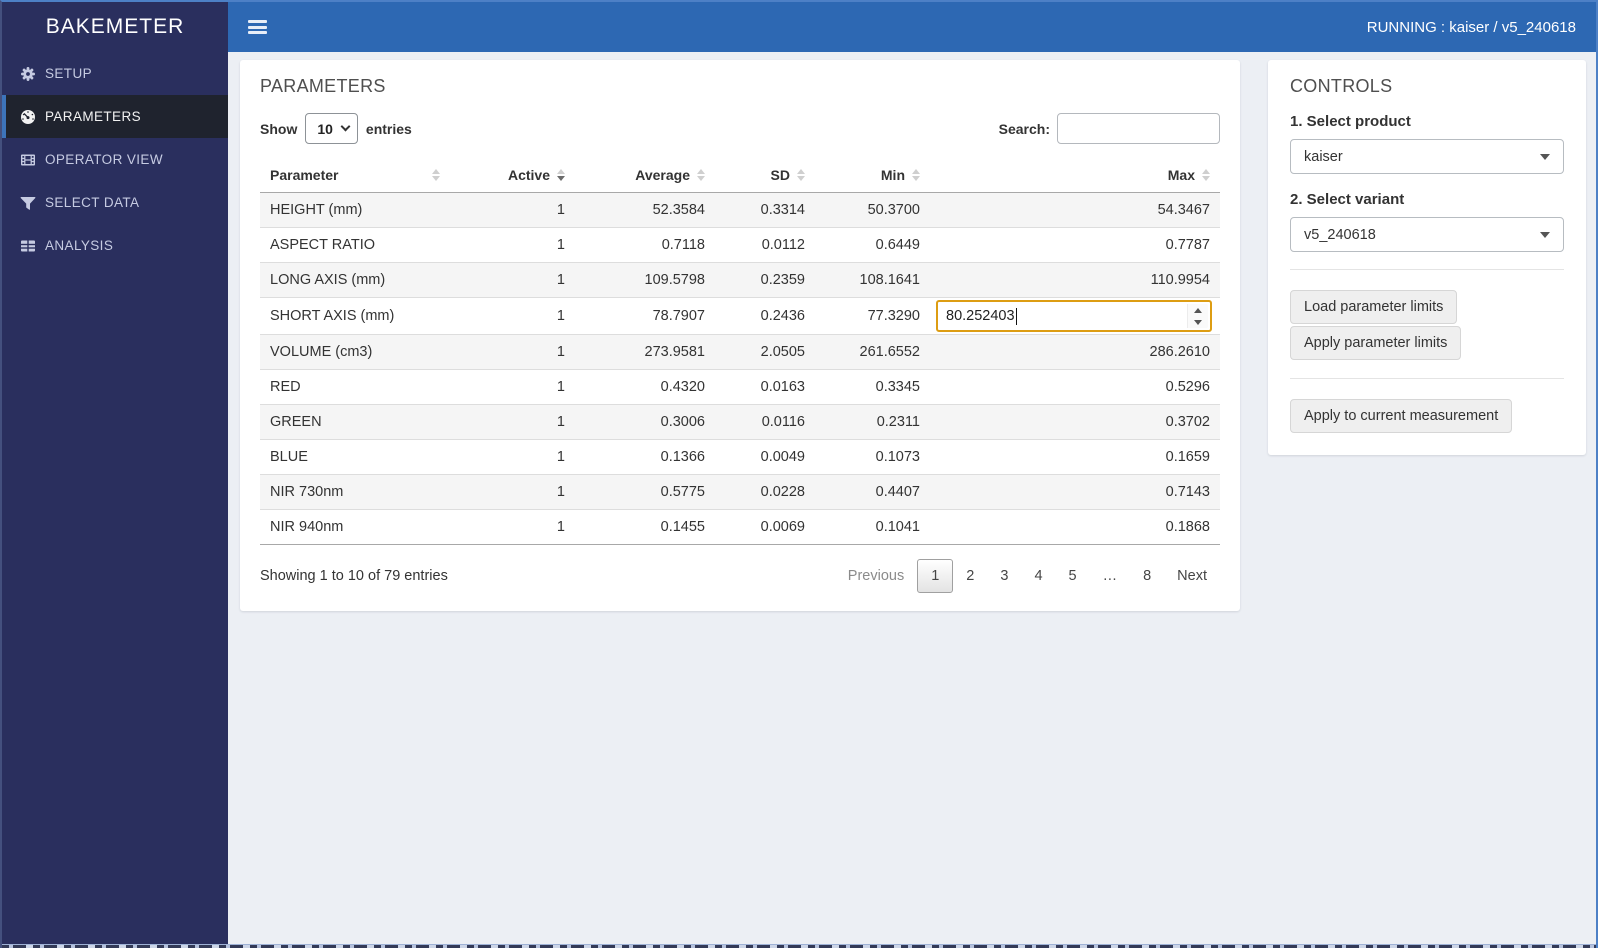 This screenshot has width=1598, height=948. I want to click on parameter-name-cell: SHORT AXIS (mm), so click(332, 316).